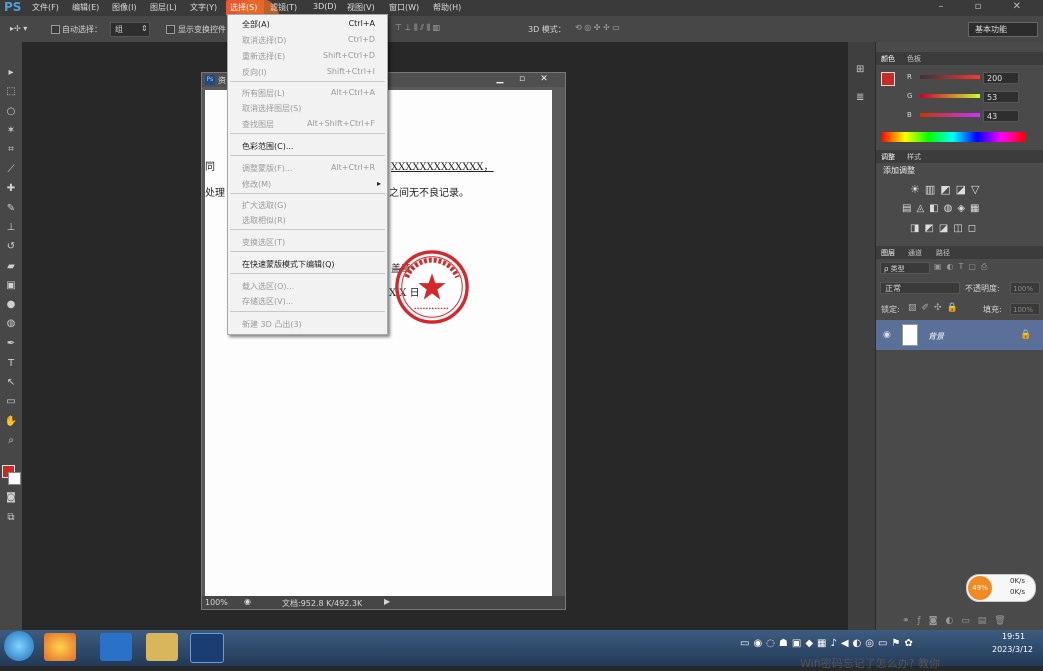  Describe the element at coordinates (124, 7) in the screenshot. I see `menu-image: 图像(I)` at that location.